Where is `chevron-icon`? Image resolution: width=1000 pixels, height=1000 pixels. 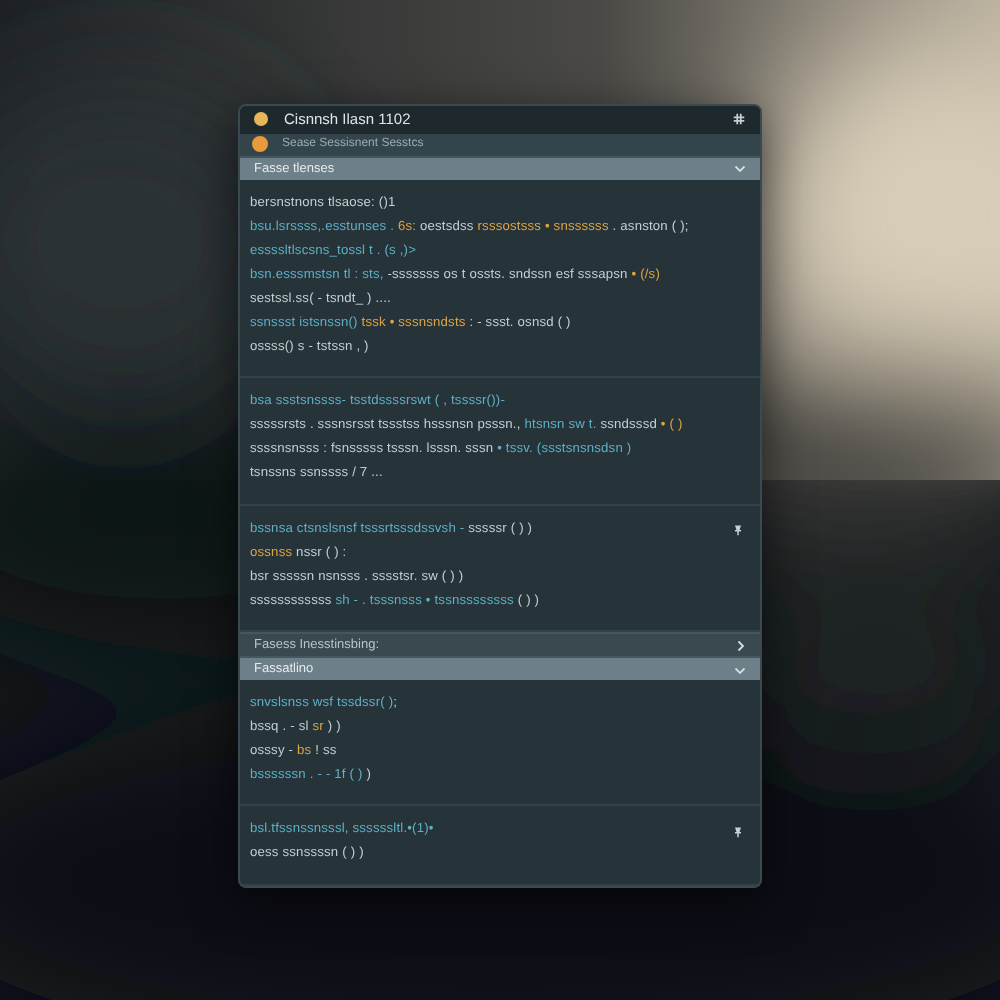
chevron-icon is located at coordinates (740, 168).